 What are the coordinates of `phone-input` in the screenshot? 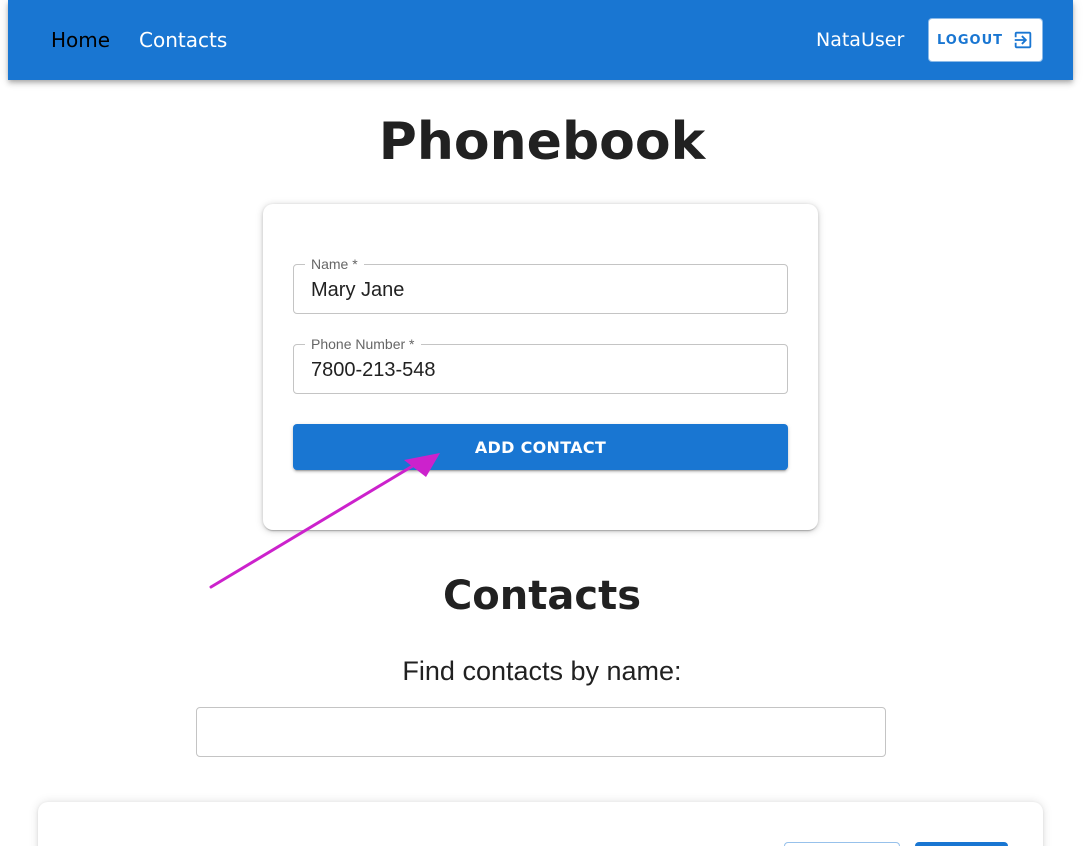 It's located at (541, 370).